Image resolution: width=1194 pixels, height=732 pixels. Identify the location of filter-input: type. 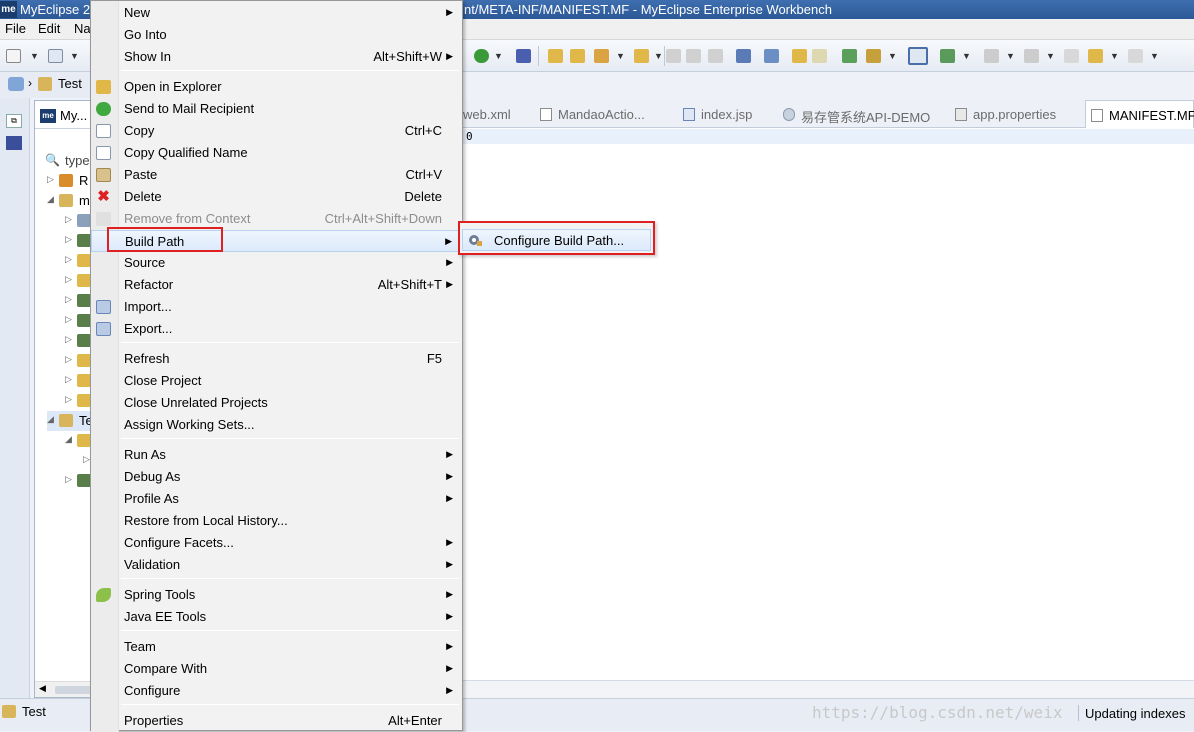
(77, 160).